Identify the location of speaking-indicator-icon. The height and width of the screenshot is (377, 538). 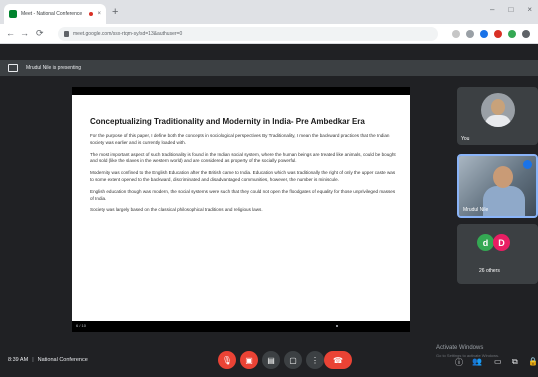
(527, 164).